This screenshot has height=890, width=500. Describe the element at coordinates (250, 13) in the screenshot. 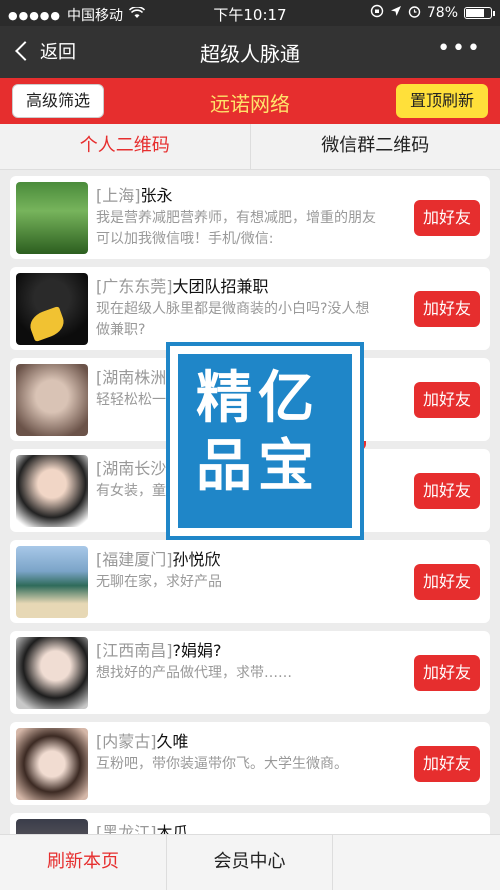

I see `status-bar: ●●●●● 中国移动 下午10:17 78%` at that location.